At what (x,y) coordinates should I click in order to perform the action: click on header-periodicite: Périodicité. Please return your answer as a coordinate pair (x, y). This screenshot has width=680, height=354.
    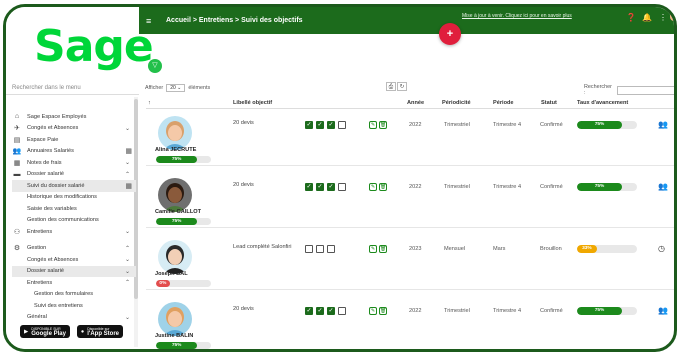
    Looking at the image, I should click on (456, 103).